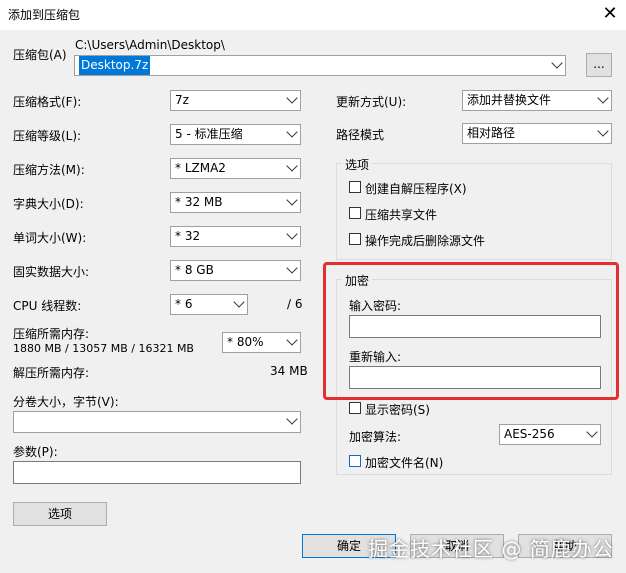 This screenshot has height=573, width=626. What do you see at coordinates (47, 136) in the screenshot?
I see `level-label: 压缩等级(L):` at bounding box center [47, 136].